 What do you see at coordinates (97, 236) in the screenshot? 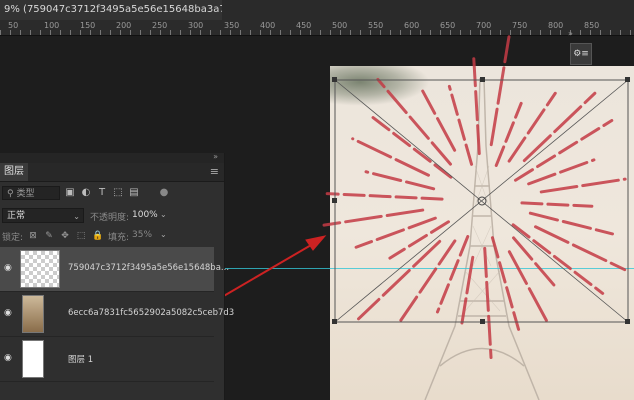
I see `lock-all-icon: 🔒` at bounding box center [97, 236].